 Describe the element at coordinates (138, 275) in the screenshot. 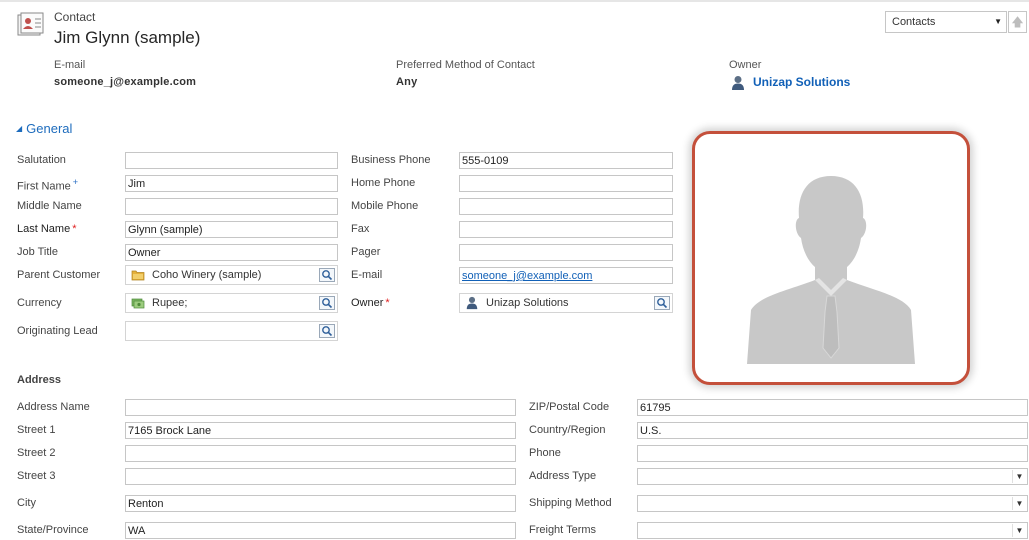

I see `account-folder-icon` at that location.